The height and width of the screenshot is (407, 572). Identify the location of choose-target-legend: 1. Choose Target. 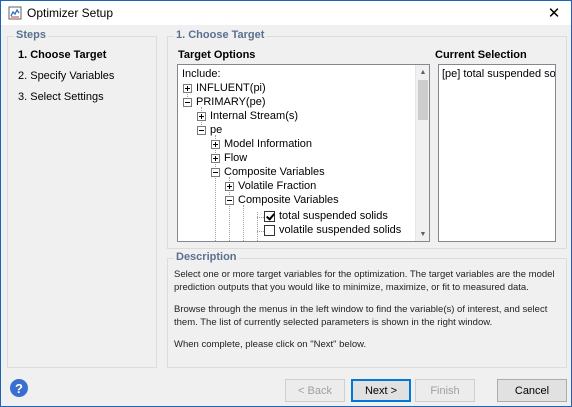
(220, 35).